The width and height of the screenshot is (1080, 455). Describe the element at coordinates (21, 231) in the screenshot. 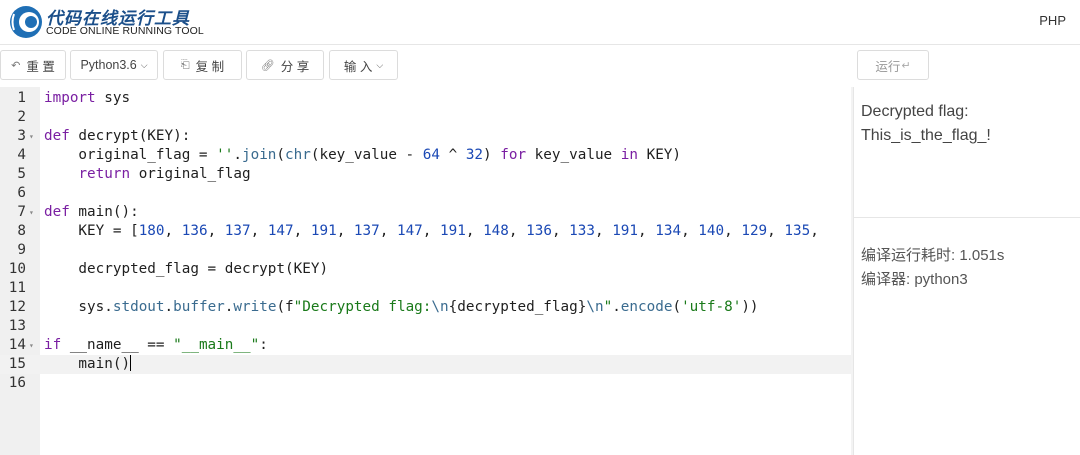

I see `line-number: 8` at that location.